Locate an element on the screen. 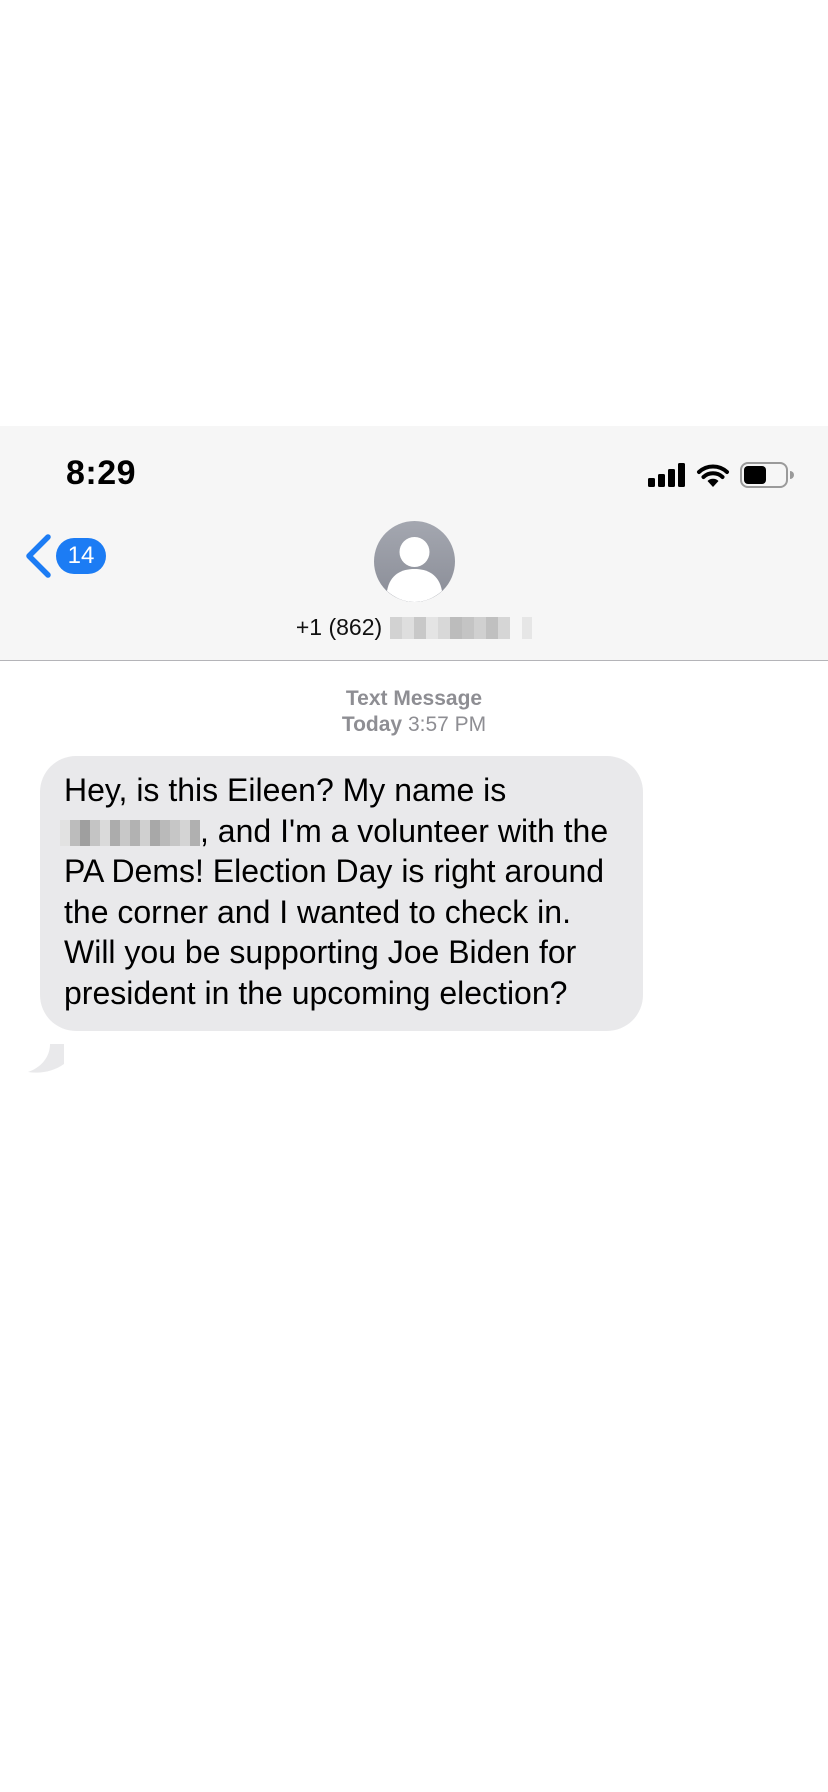  contact-phone: +1 (862) is located at coordinates (339, 627).